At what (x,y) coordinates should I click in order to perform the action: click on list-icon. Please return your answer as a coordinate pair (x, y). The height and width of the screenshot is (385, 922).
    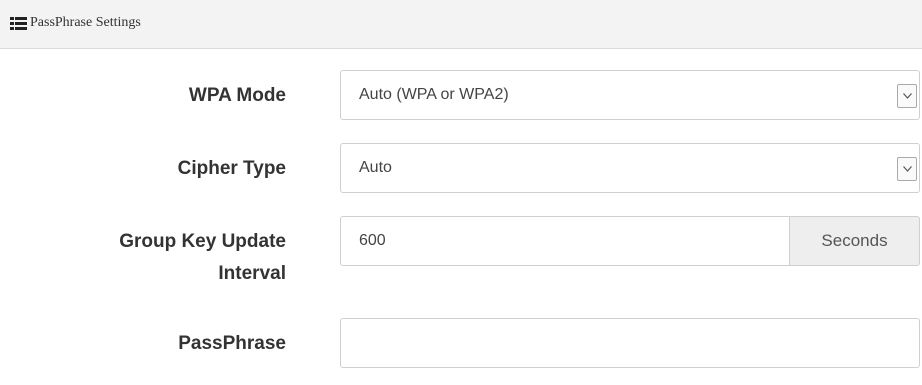
    Looking at the image, I should click on (18, 23).